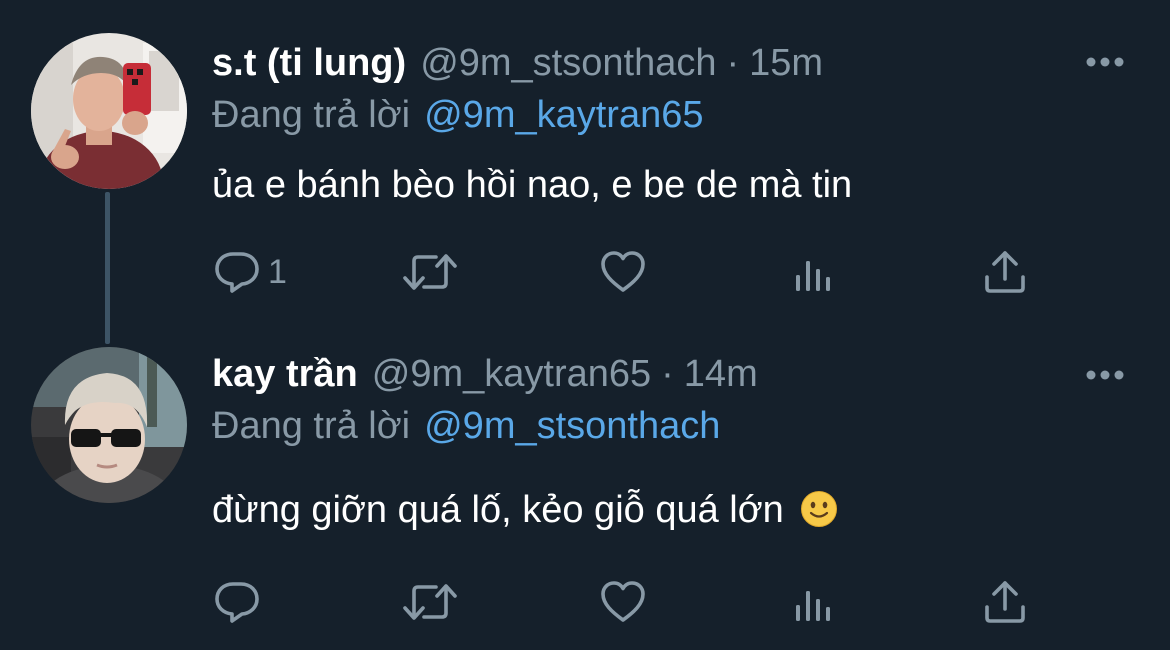  I want to click on reply-count: 1, so click(277, 271).